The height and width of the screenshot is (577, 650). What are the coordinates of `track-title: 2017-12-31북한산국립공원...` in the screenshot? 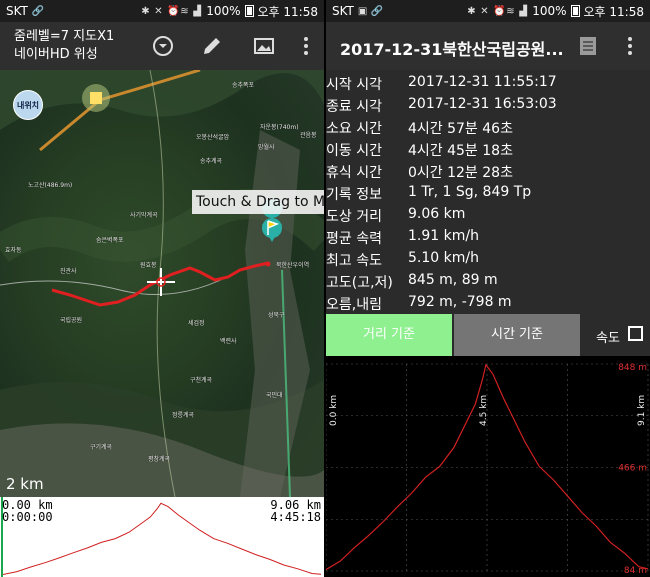 It's located at (452, 49).